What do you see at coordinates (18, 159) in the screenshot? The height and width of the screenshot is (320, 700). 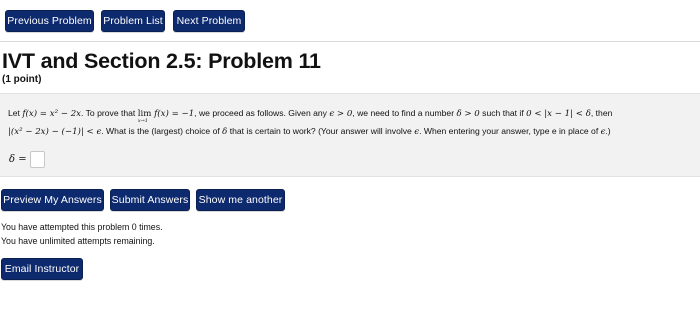 I see `answer-label: δ =` at bounding box center [18, 159].